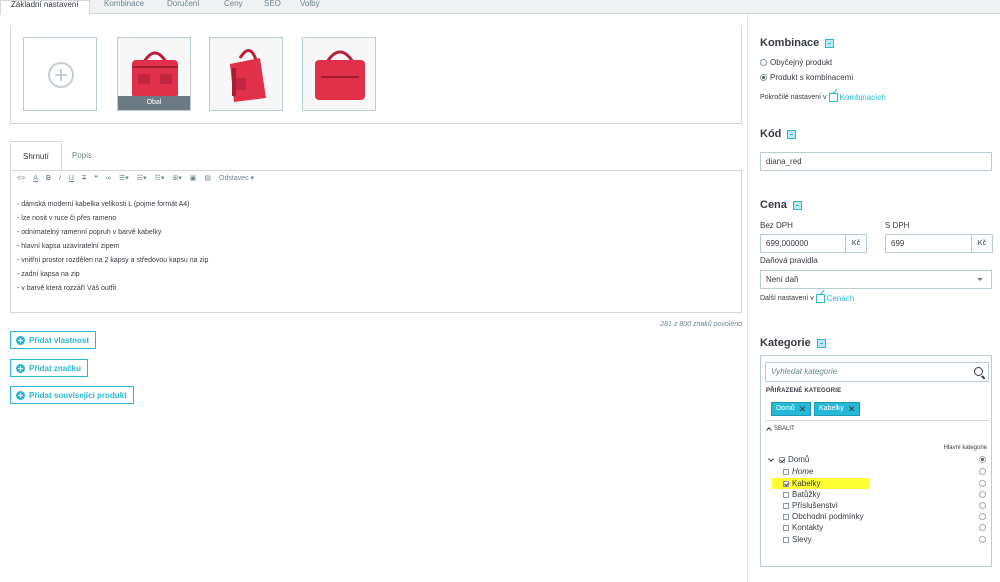 The height and width of the screenshot is (582, 1000). Describe the element at coordinates (789, 260) in the screenshot. I see `tax-rule-label: Daňová pravidla` at that location.